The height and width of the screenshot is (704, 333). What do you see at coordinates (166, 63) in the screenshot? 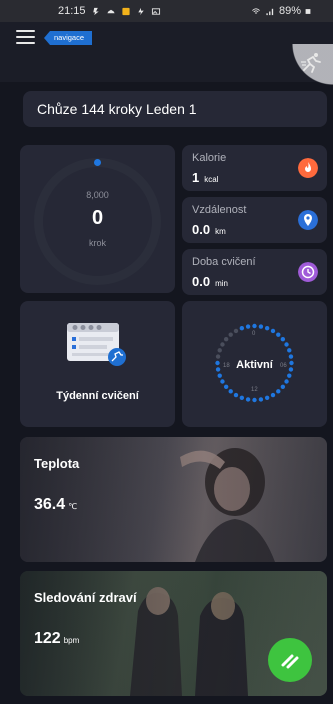
I see `top-bar` at bounding box center [166, 63].